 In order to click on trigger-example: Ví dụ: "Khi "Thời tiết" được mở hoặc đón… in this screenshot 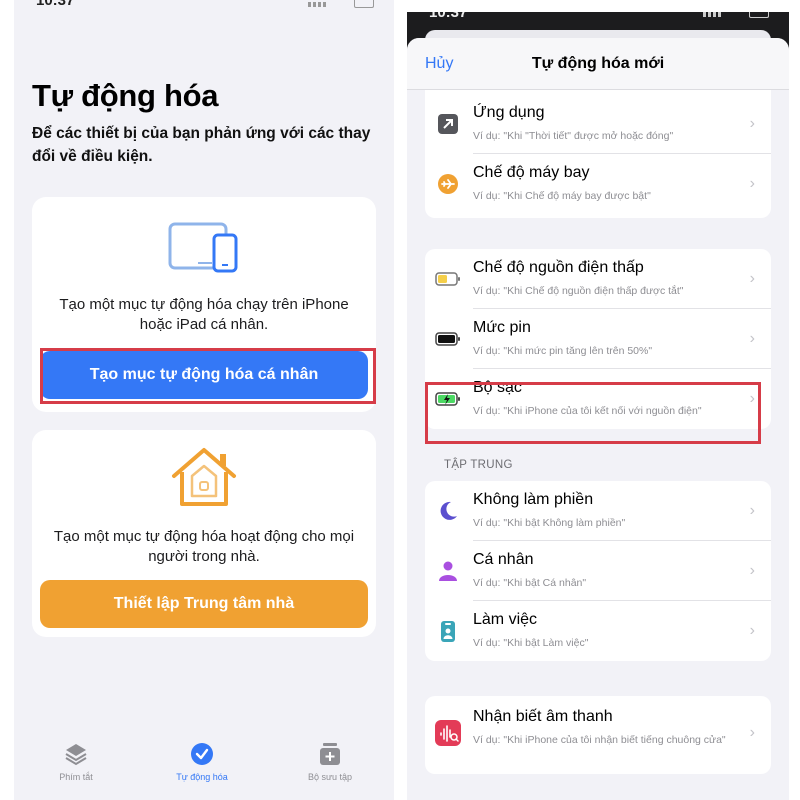, I will do `click(573, 136)`.